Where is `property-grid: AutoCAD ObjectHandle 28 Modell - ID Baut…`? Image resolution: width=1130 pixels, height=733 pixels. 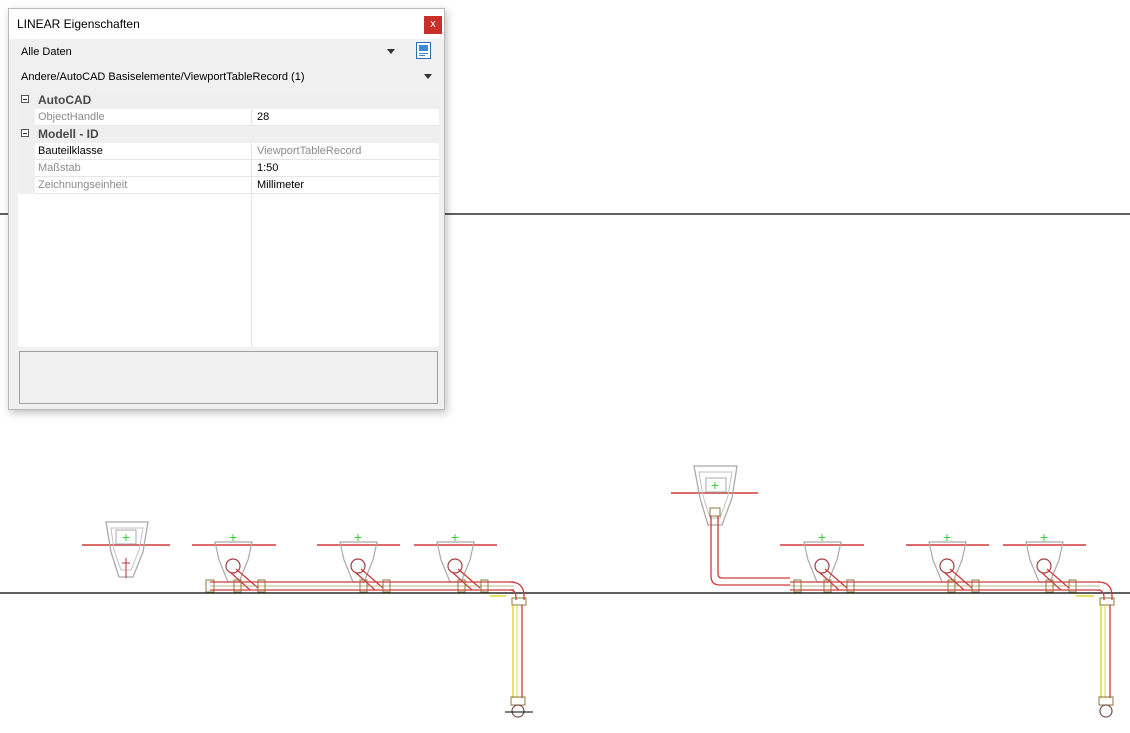 property-grid: AutoCAD ObjectHandle 28 Modell - ID Baut… is located at coordinates (228, 219).